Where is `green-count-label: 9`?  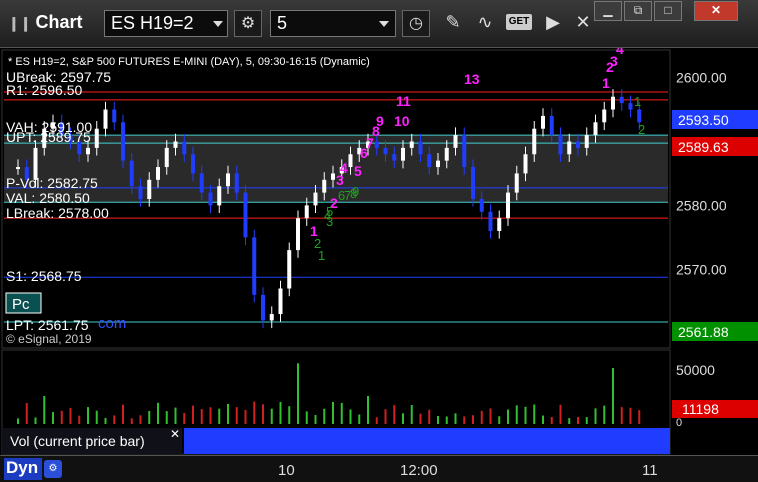
green-count-label: 9 is located at coordinates (355, 191).